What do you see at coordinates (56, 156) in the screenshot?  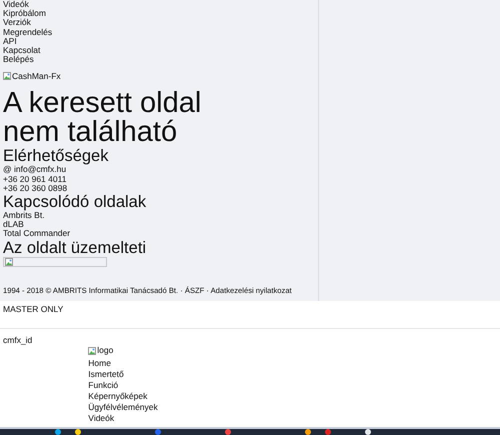 I see `section-heading: Elérhetőségek` at bounding box center [56, 156].